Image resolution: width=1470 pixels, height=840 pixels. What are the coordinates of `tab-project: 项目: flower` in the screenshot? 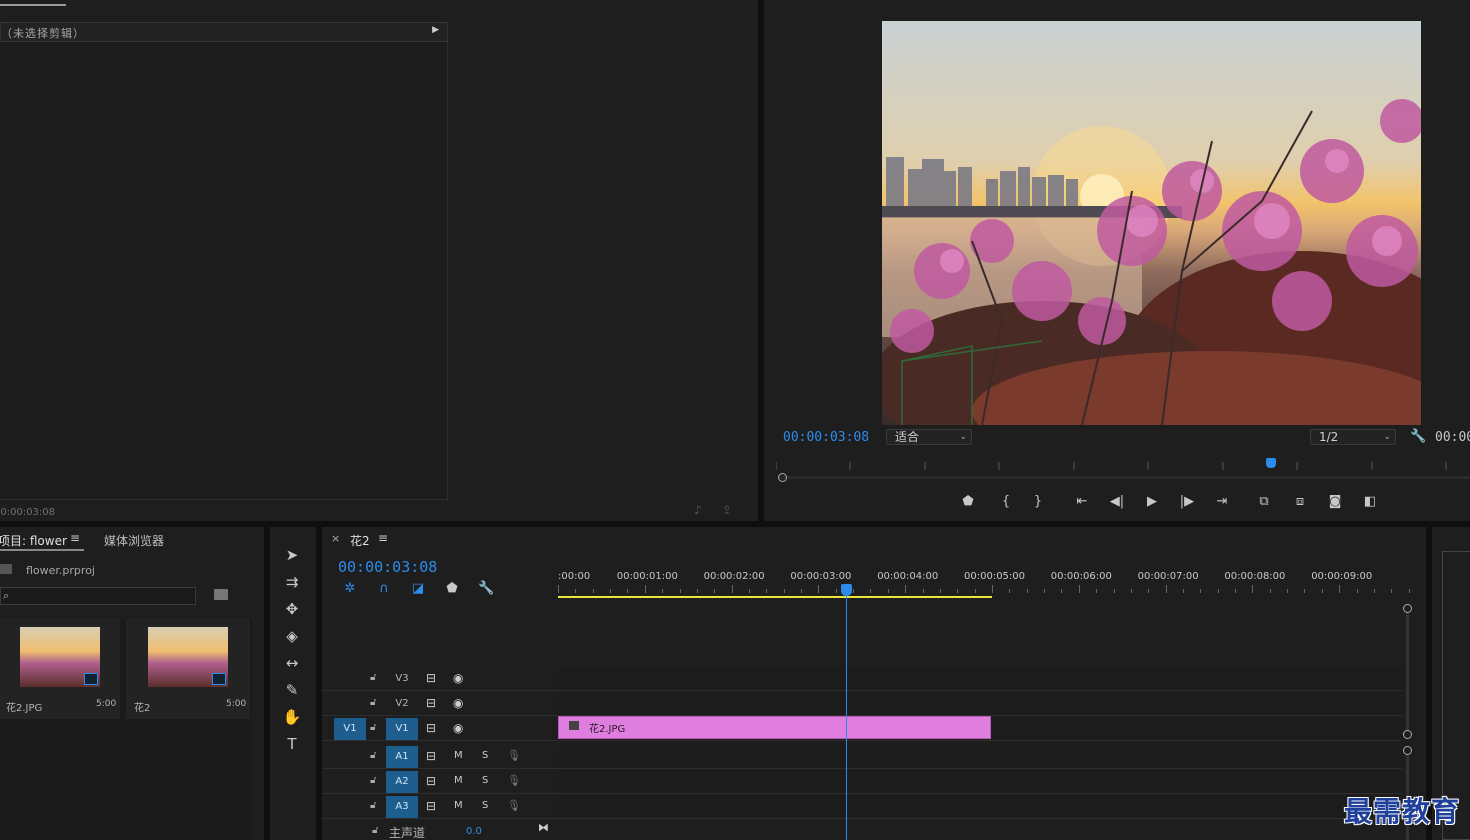 It's located at (33, 540).